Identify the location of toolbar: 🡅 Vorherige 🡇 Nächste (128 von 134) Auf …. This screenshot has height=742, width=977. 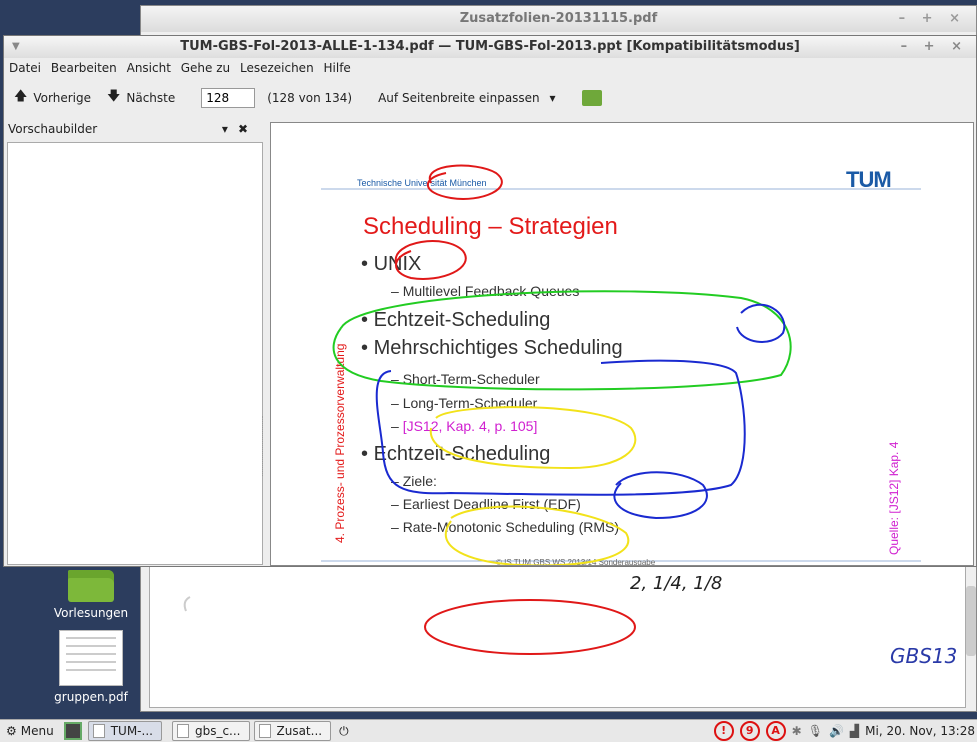
(490, 98).